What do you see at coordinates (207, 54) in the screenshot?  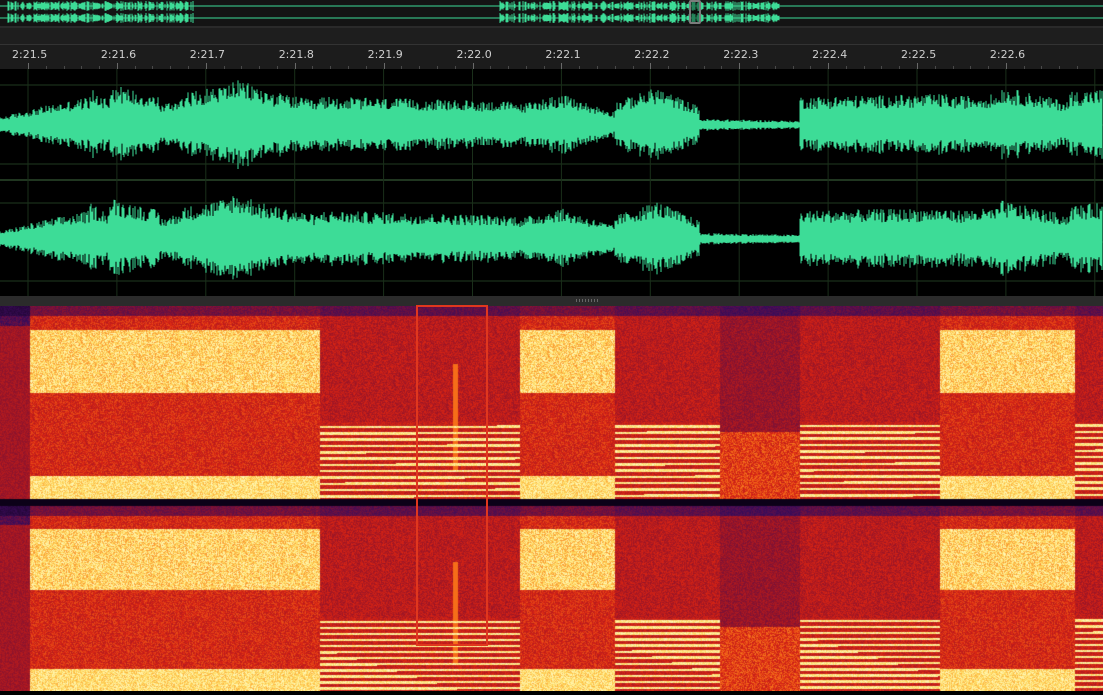 I see `ruler-tick-label: 2:21.7` at bounding box center [207, 54].